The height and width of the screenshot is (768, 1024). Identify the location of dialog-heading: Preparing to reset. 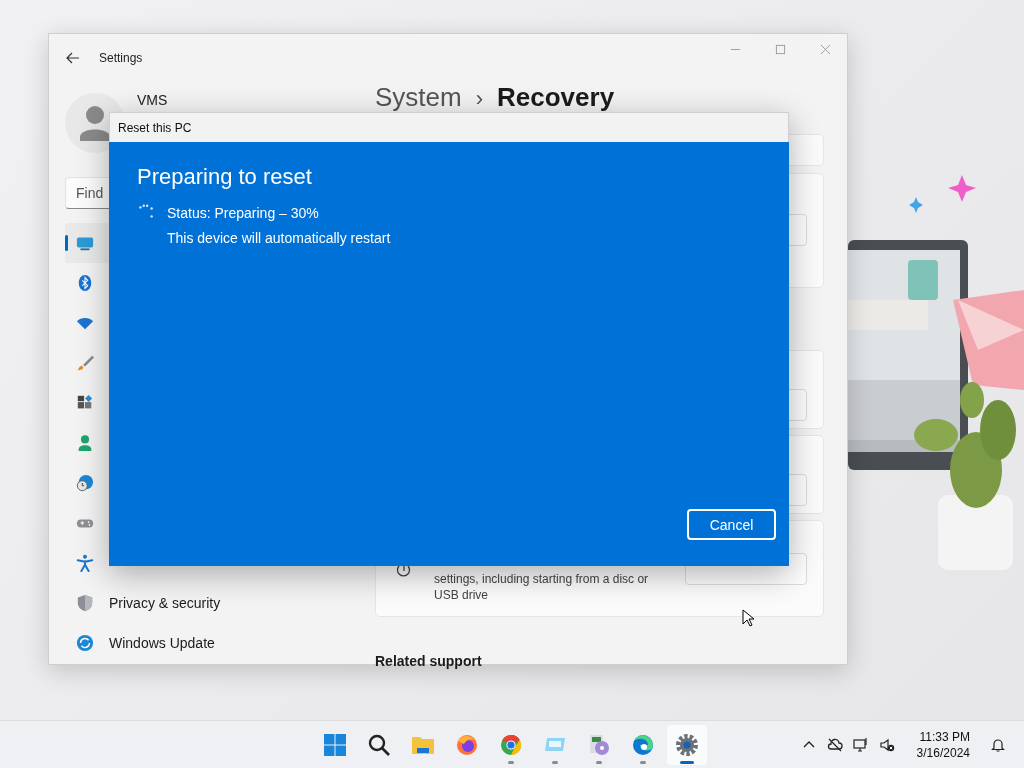
(225, 177).